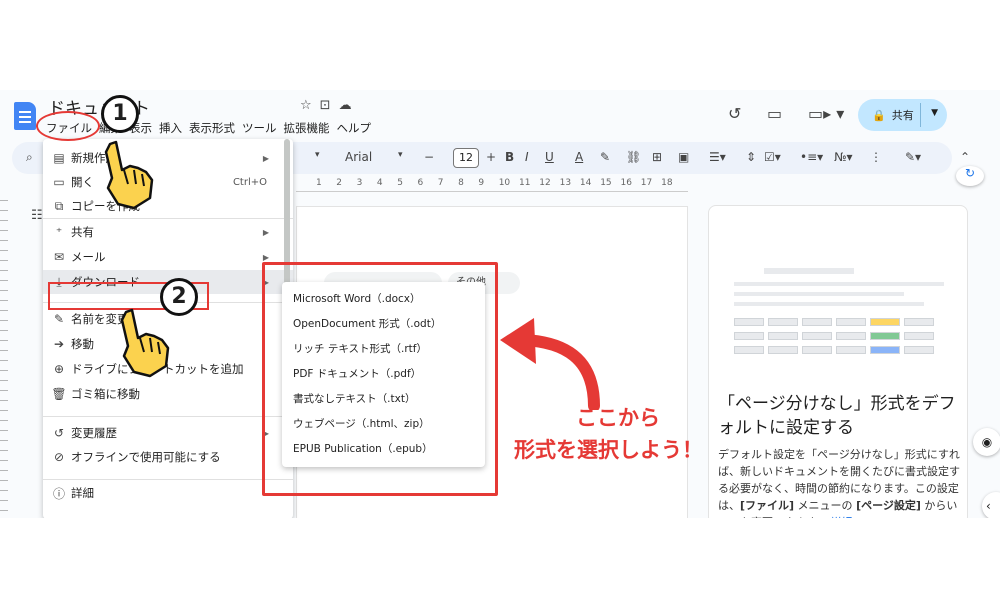  I want to click on curved-arrow-icon, so click(550, 364).